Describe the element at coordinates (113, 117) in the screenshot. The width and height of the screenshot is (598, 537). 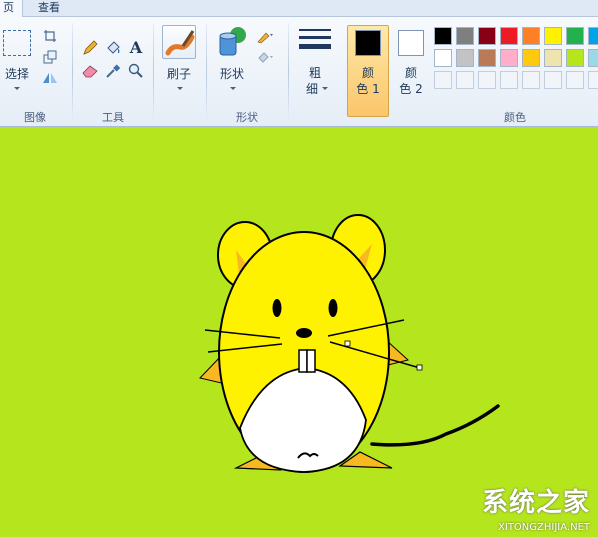
I see `tools-group-label: 工具` at that location.